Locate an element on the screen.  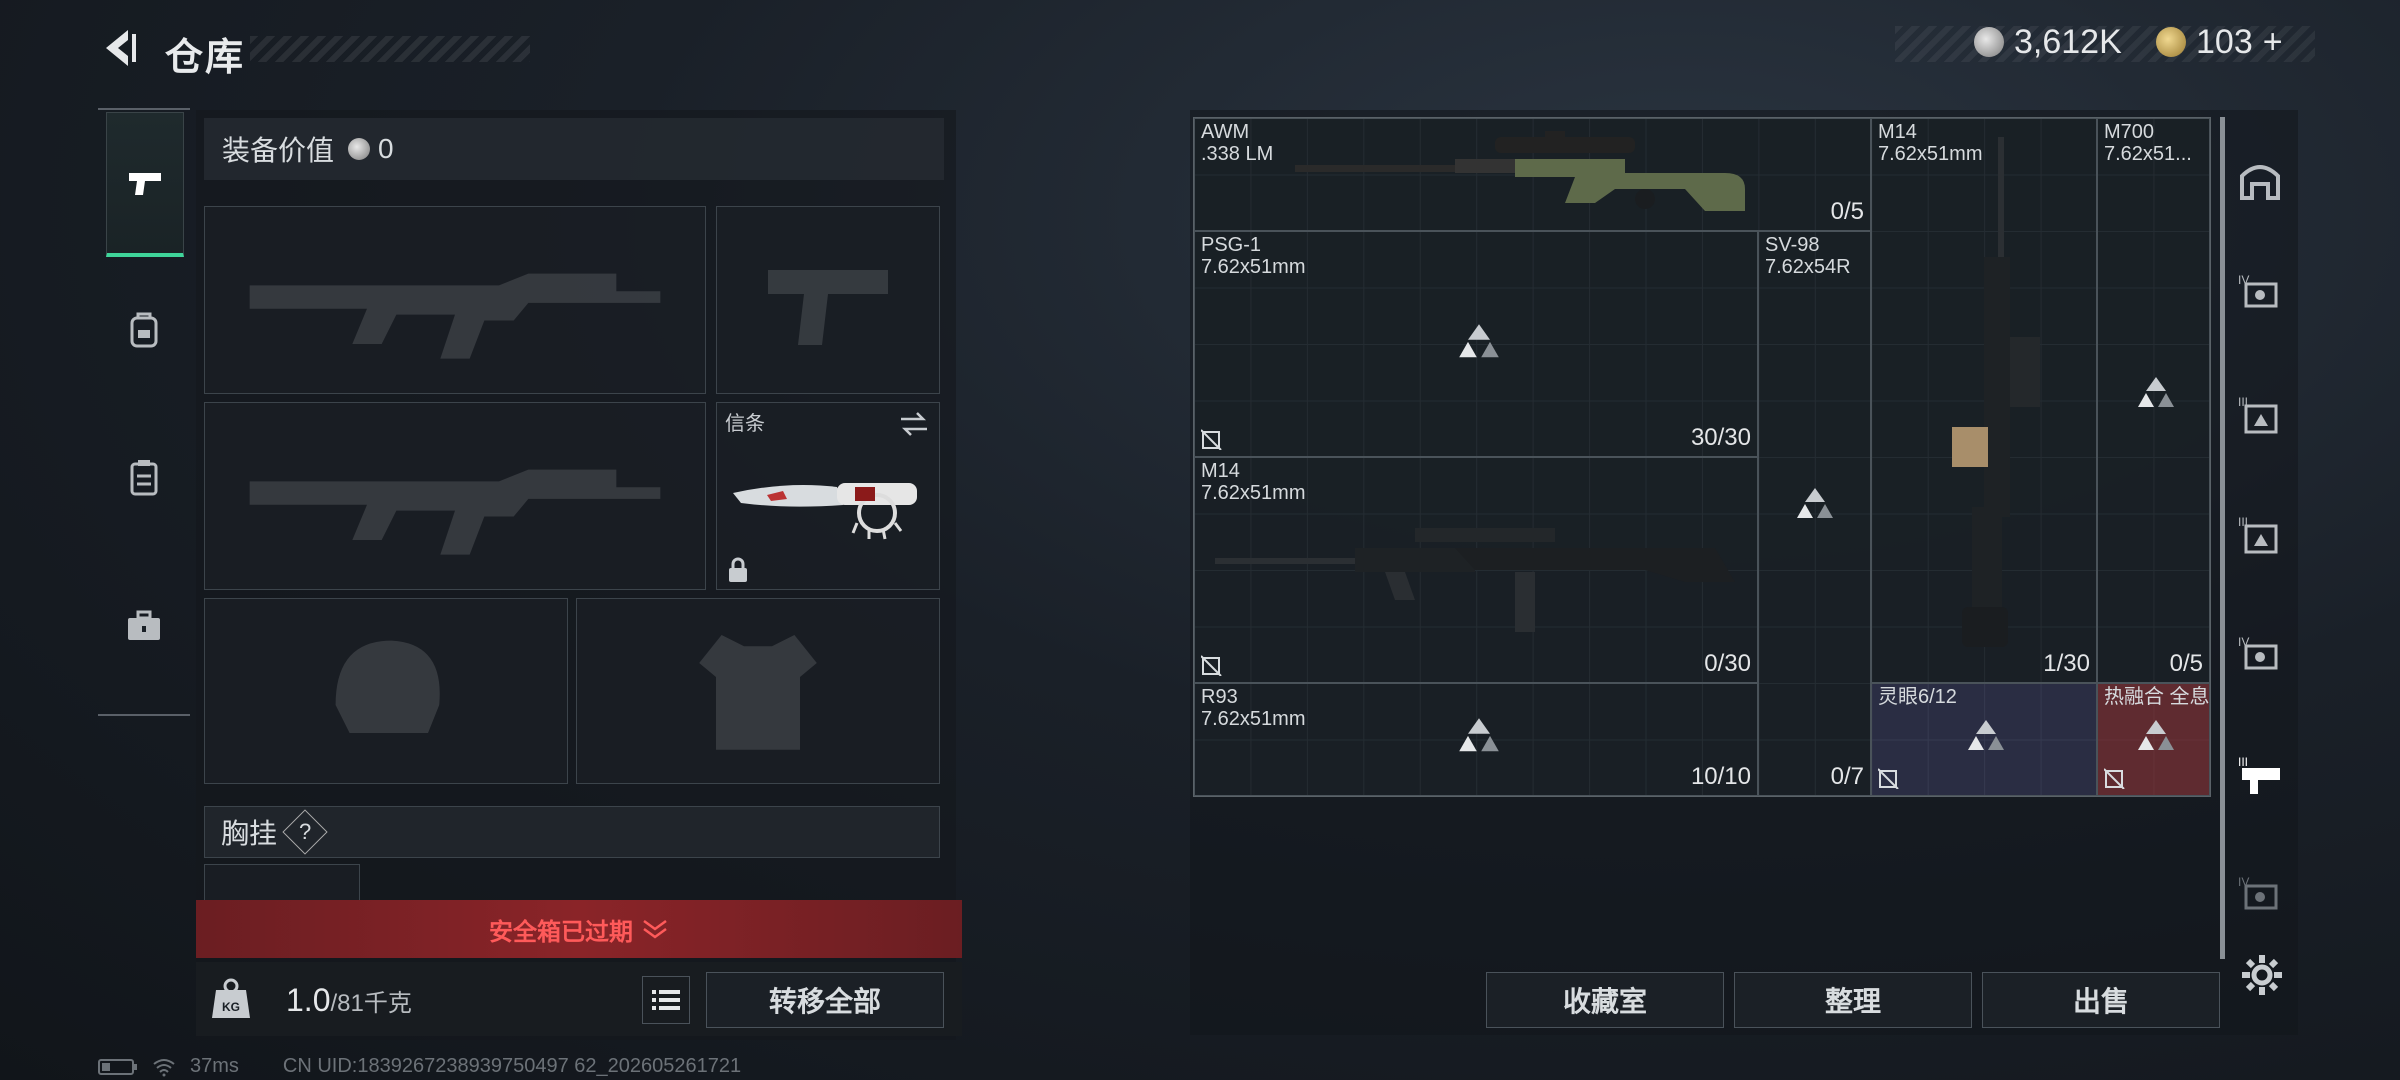
storage-tier4c-icon: IV is located at coordinates (2260, 896).